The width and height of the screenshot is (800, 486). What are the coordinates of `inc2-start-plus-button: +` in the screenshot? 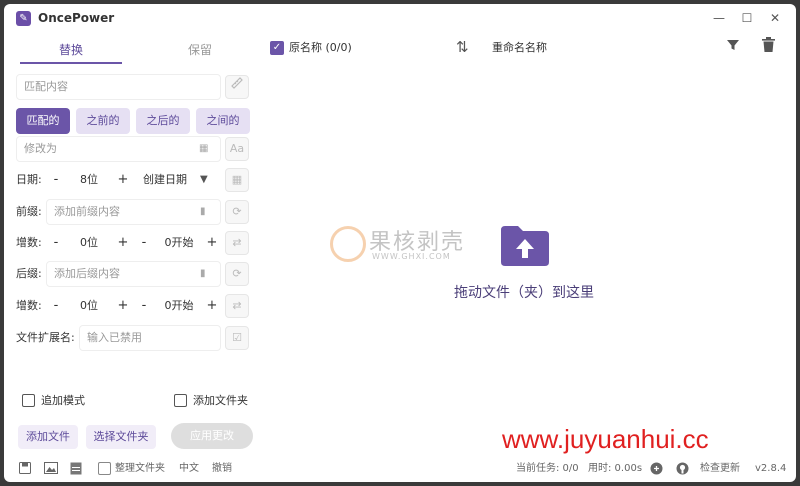 It's located at (212, 306).